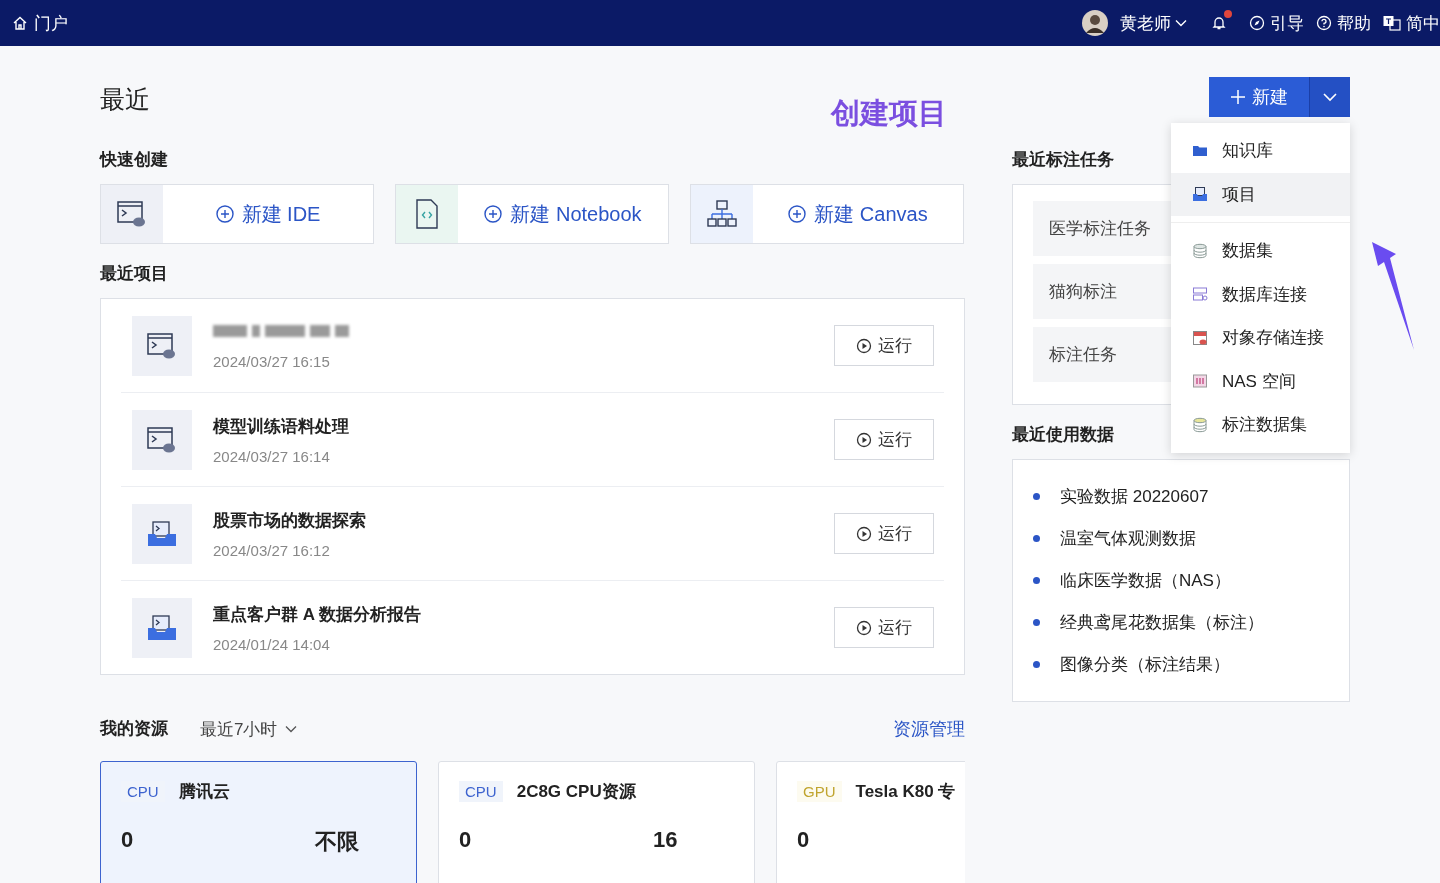 The image size is (1440, 883). I want to click on resource-name: 2C8G CPU资源, so click(576, 792).